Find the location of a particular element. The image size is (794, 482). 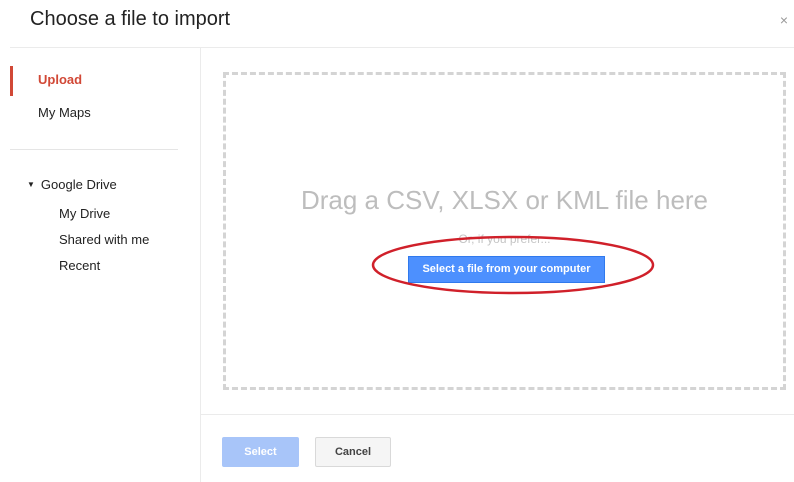

select-button: Select is located at coordinates (260, 452).